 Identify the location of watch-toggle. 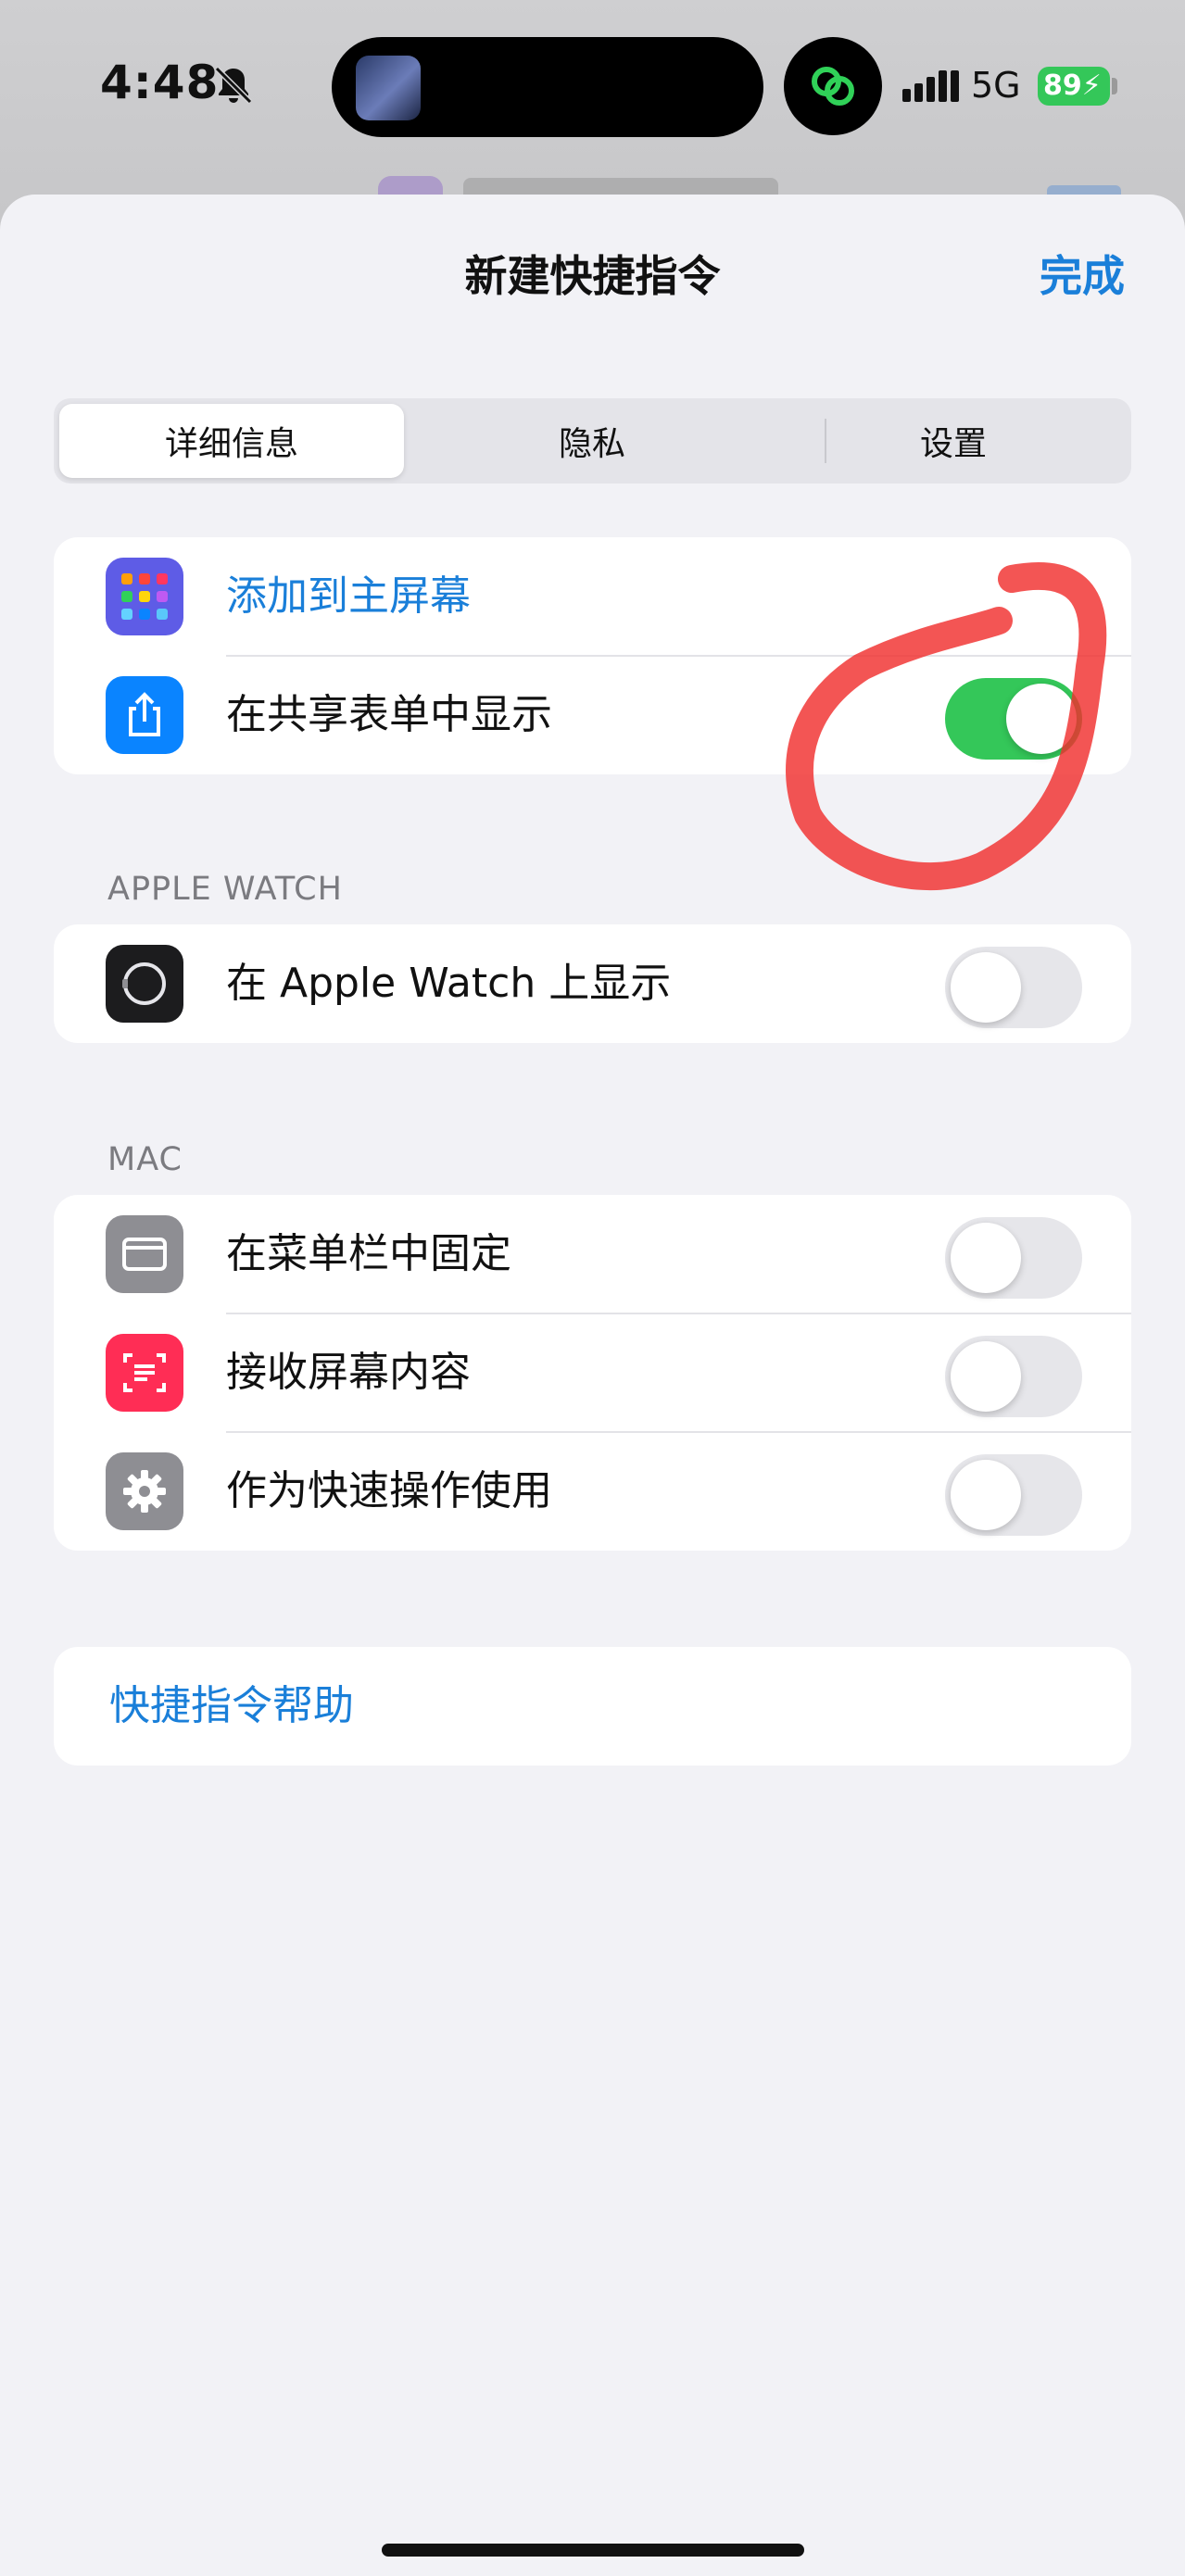
(1014, 987).